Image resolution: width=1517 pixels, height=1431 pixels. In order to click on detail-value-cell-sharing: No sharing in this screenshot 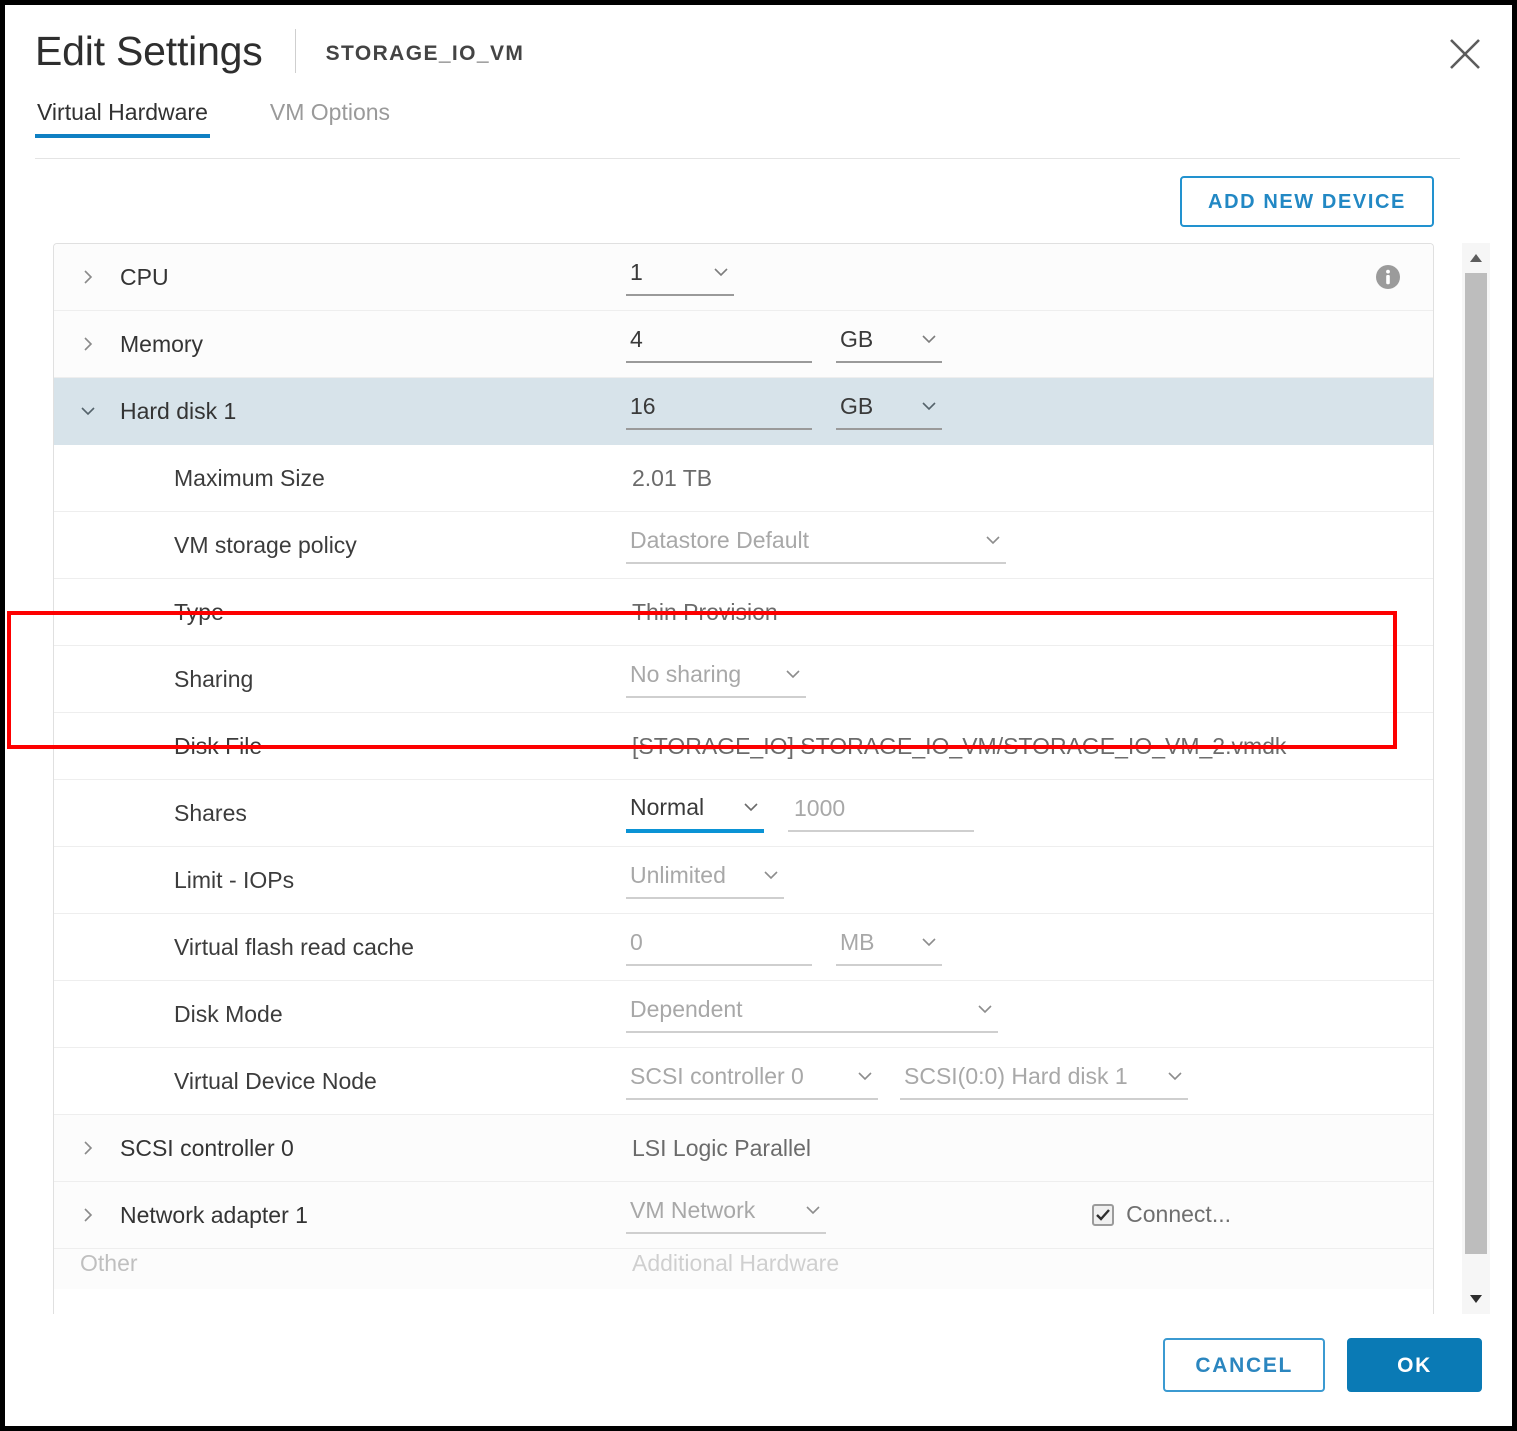, I will do `click(1018, 679)`.